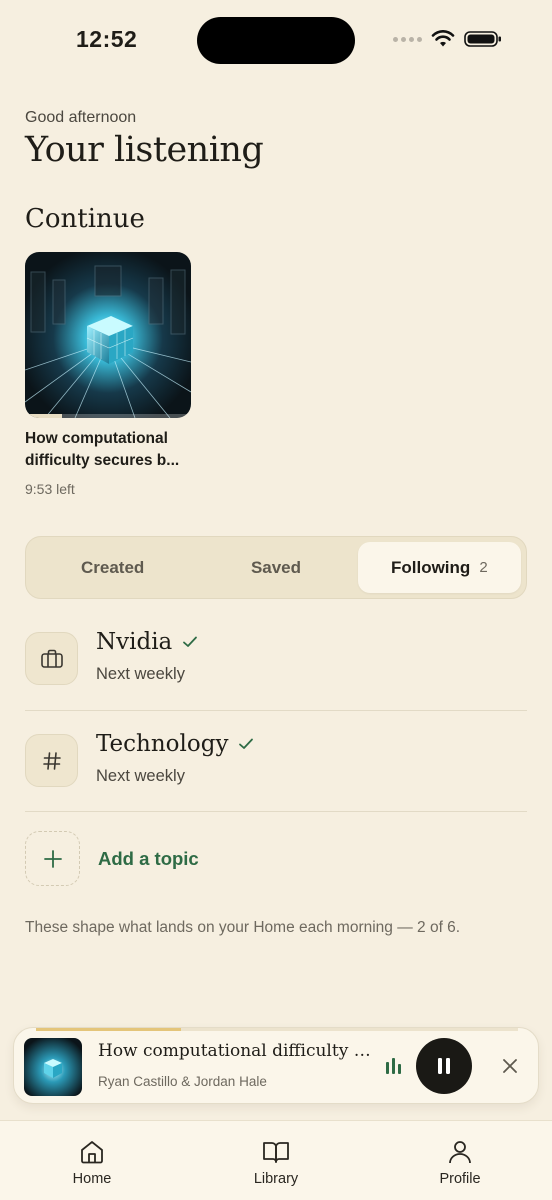  Describe the element at coordinates (407, 39) in the screenshot. I see `cellular-signal-icon` at that location.